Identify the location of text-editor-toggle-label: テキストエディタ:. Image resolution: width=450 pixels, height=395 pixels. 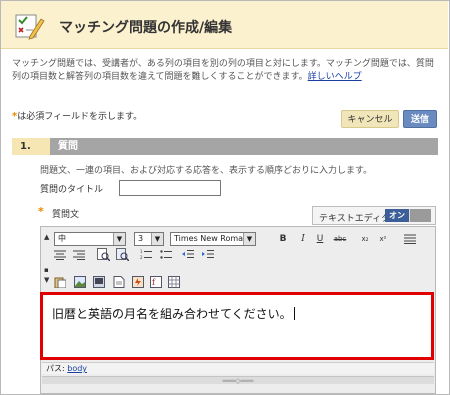
(356, 219).